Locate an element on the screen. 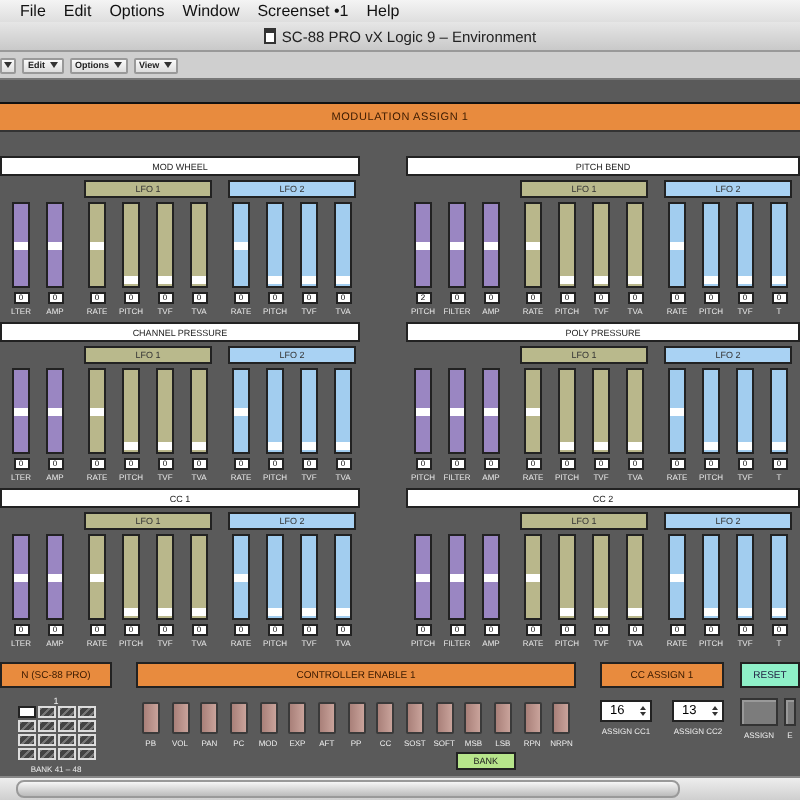 The height and width of the screenshot is (800, 800). horizontal-scrollbar is located at coordinates (400, 788).